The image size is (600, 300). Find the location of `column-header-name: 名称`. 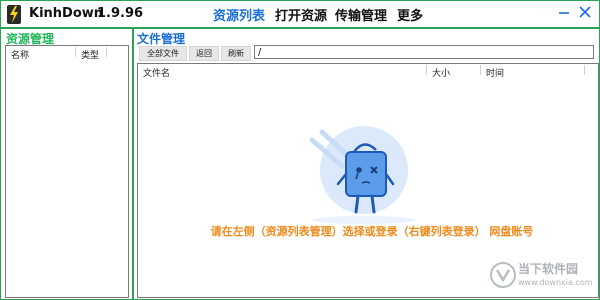

column-header-name: 名称 is located at coordinates (20, 54).